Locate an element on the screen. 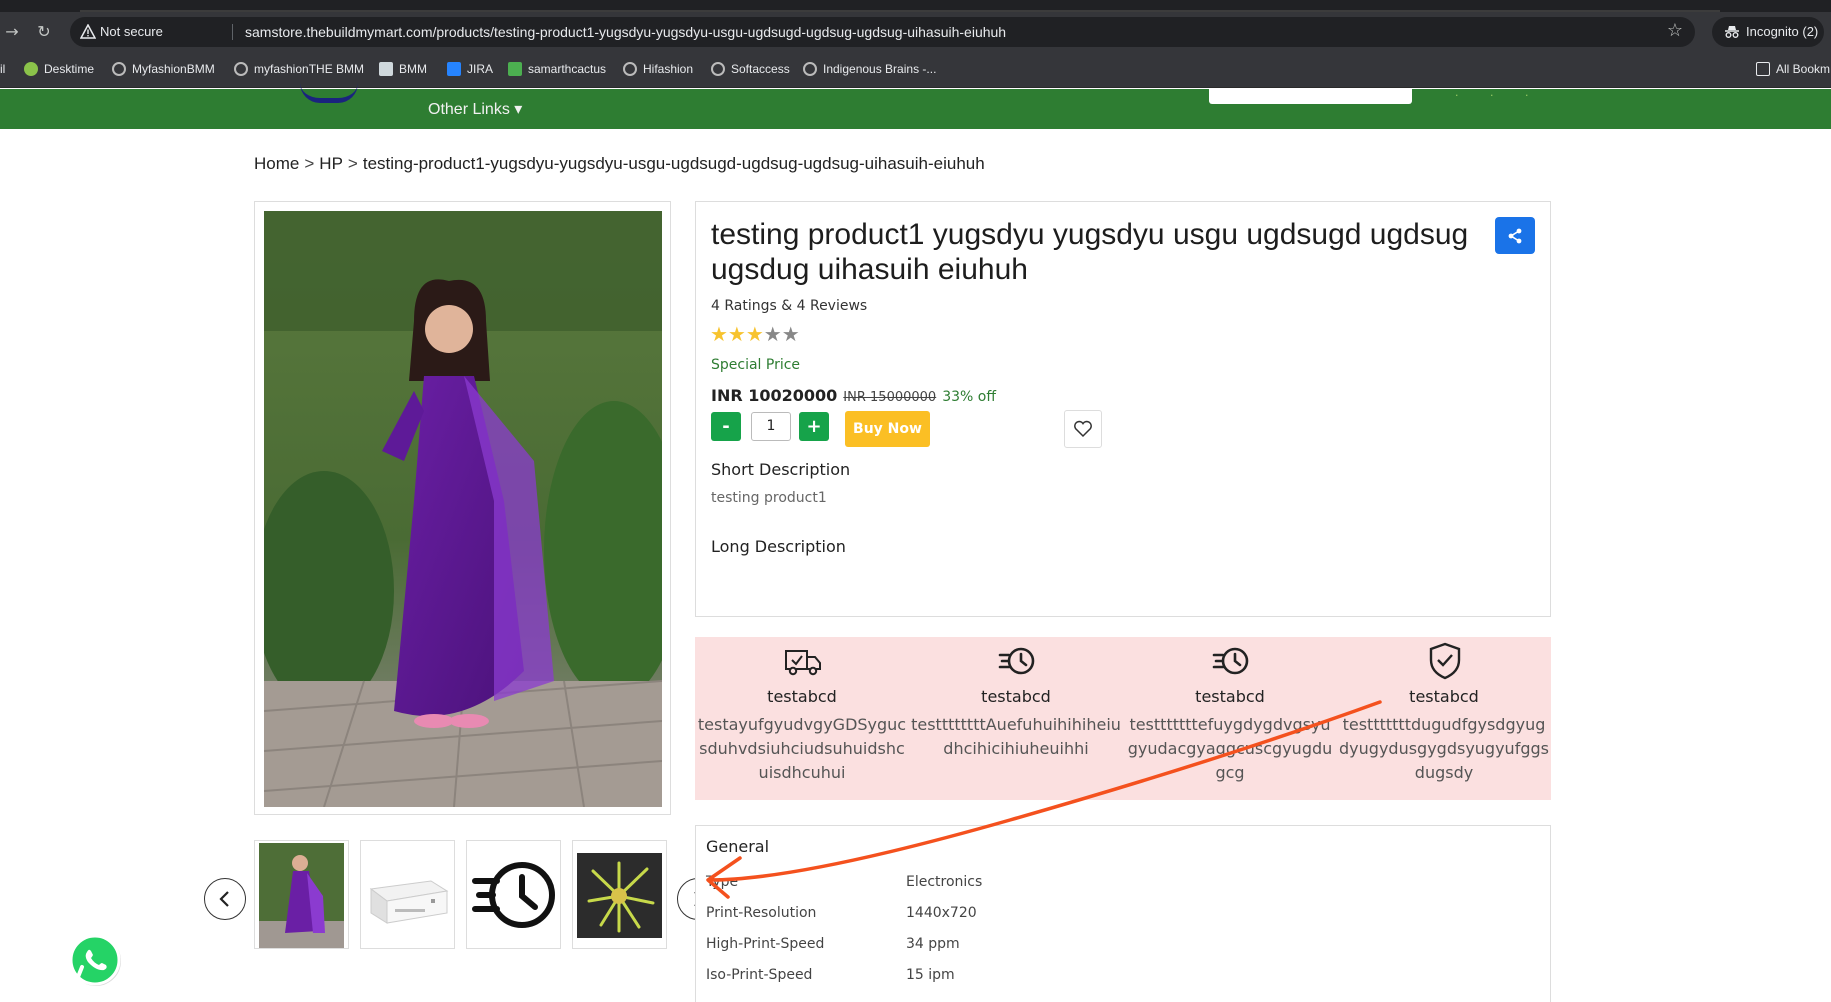 The width and height of the screenshot is (1831, 1002). bookmark-label: All Bookm is located at coordinates (1803, 69).